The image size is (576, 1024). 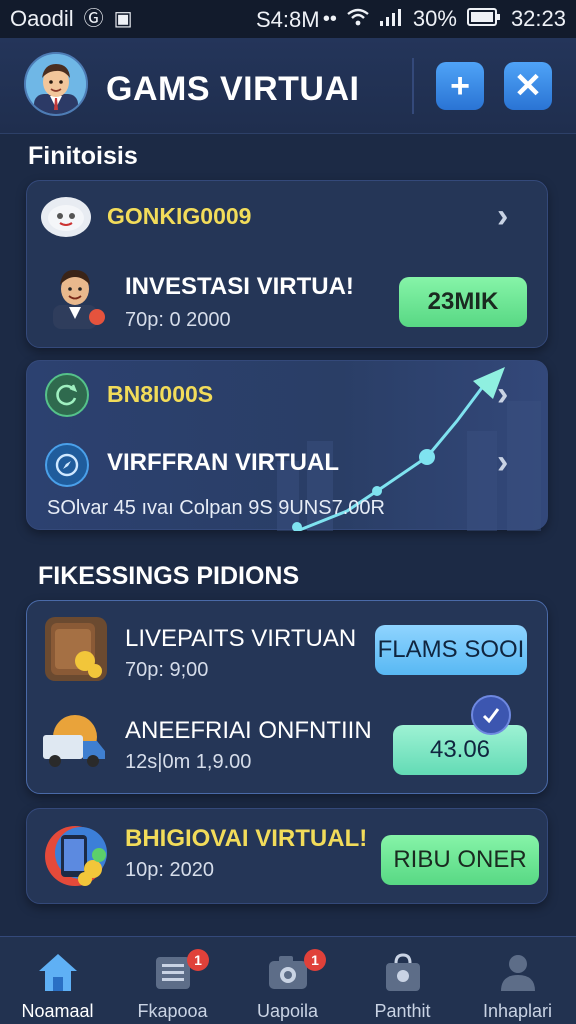 I want to click on section-title-first: Finitoisis, so click(x=83, y=156).